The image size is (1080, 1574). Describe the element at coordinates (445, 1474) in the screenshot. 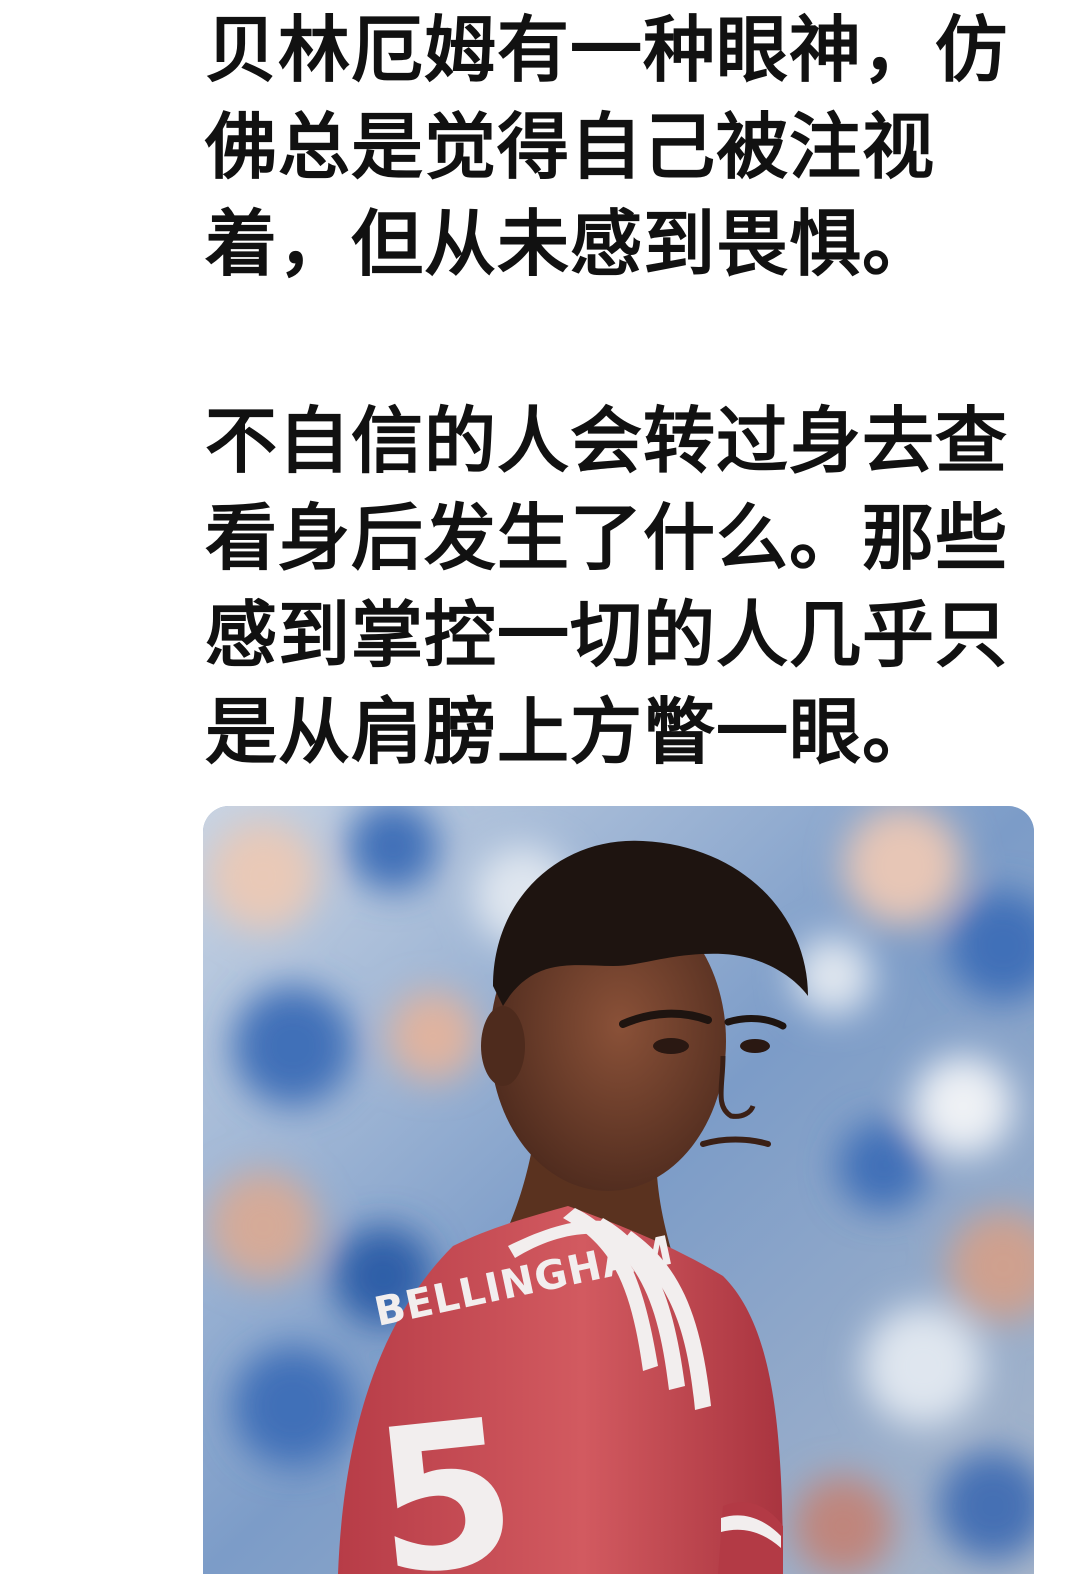

I see `shirt-number: 5` at that location.